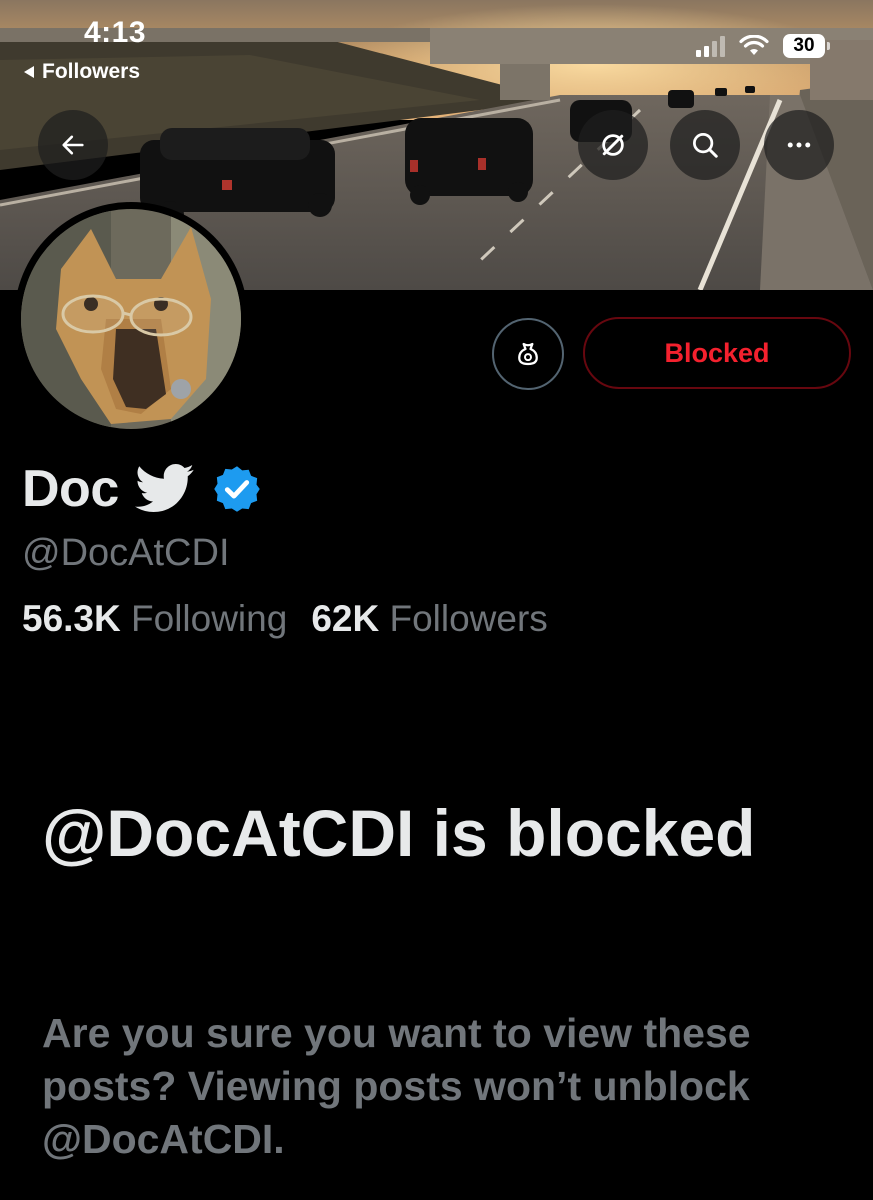 The width and height of the screenshot is (873, 1200). I want to click on profile-name-row: Doc, so click(142, 489).